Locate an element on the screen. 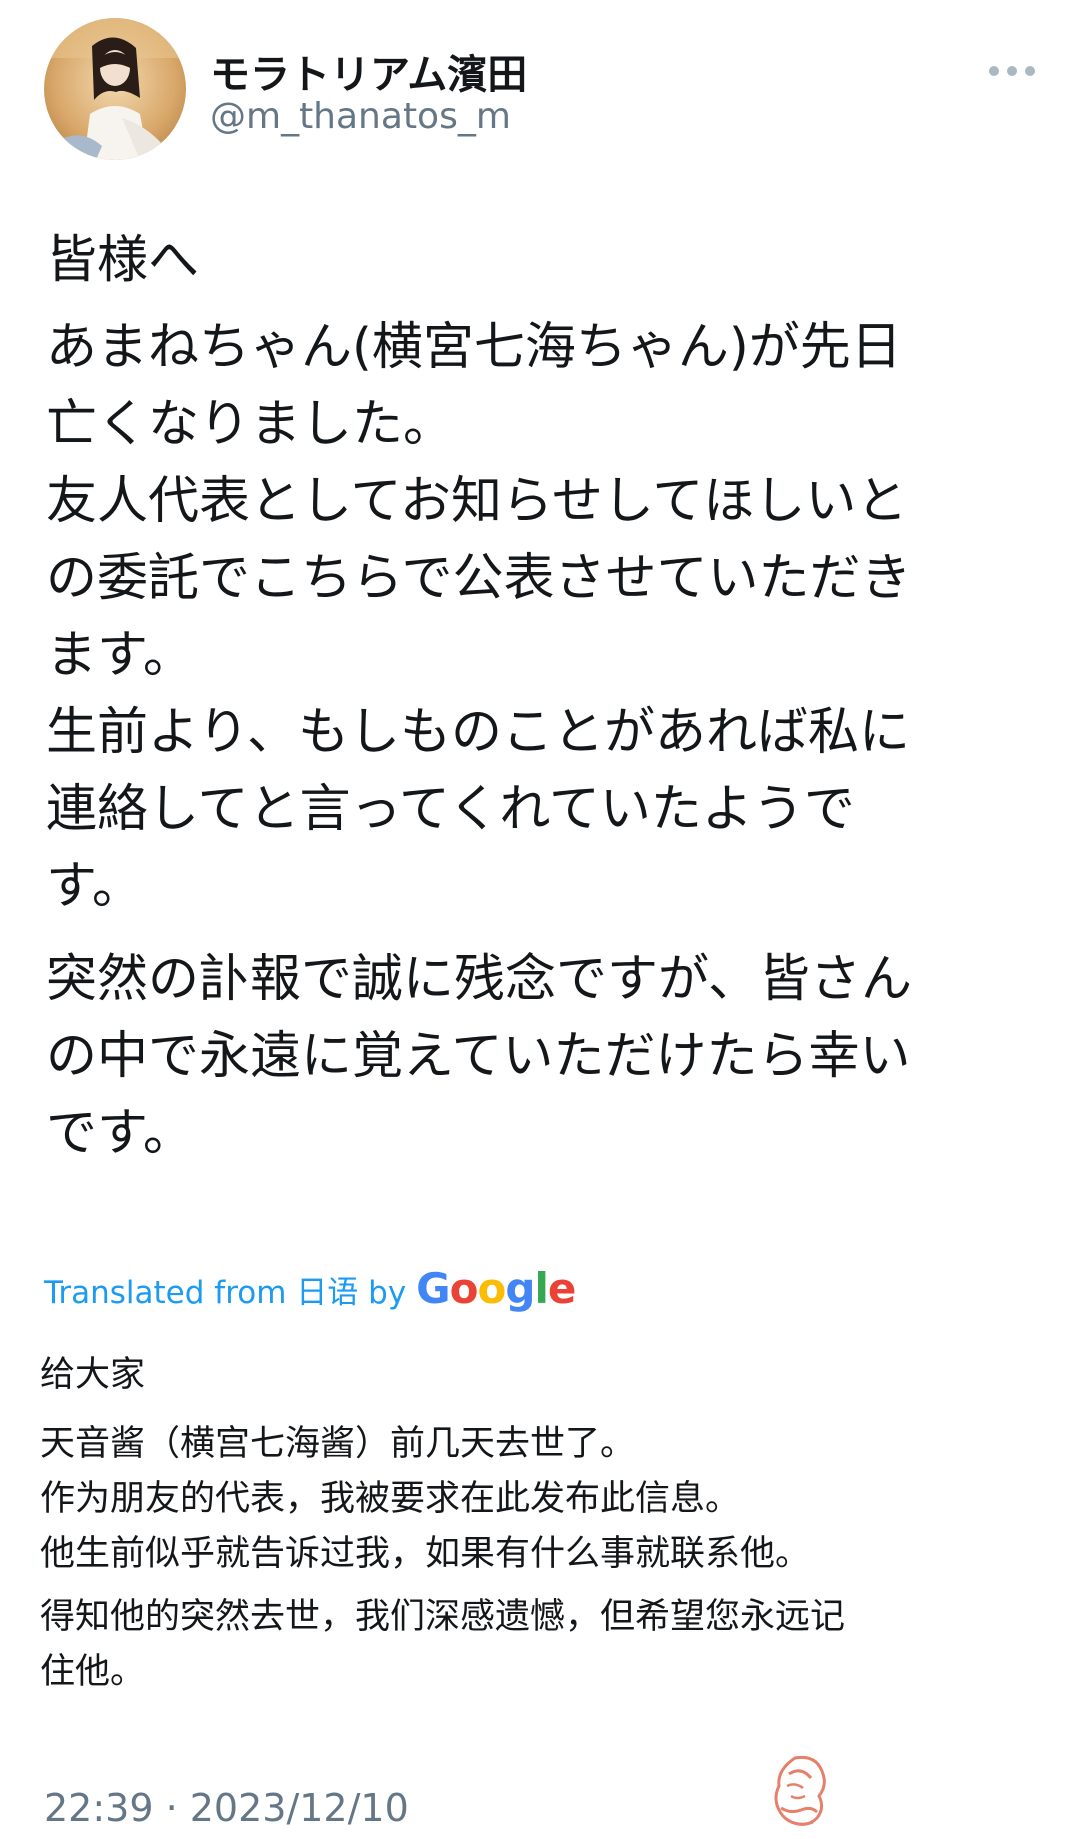  google-letter: G is located at coordinates (433, 1288).